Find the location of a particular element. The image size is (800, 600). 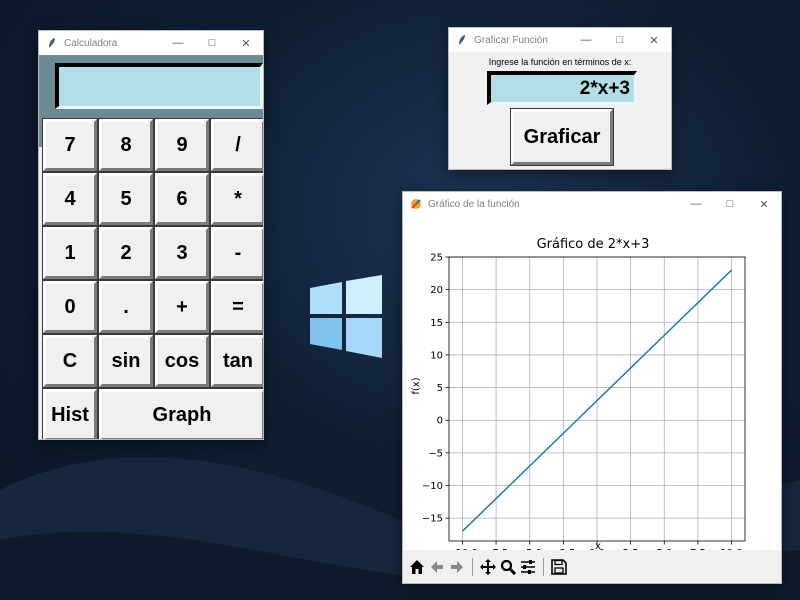

y-axis-label: f(x) is located at coordinates (416, 385).